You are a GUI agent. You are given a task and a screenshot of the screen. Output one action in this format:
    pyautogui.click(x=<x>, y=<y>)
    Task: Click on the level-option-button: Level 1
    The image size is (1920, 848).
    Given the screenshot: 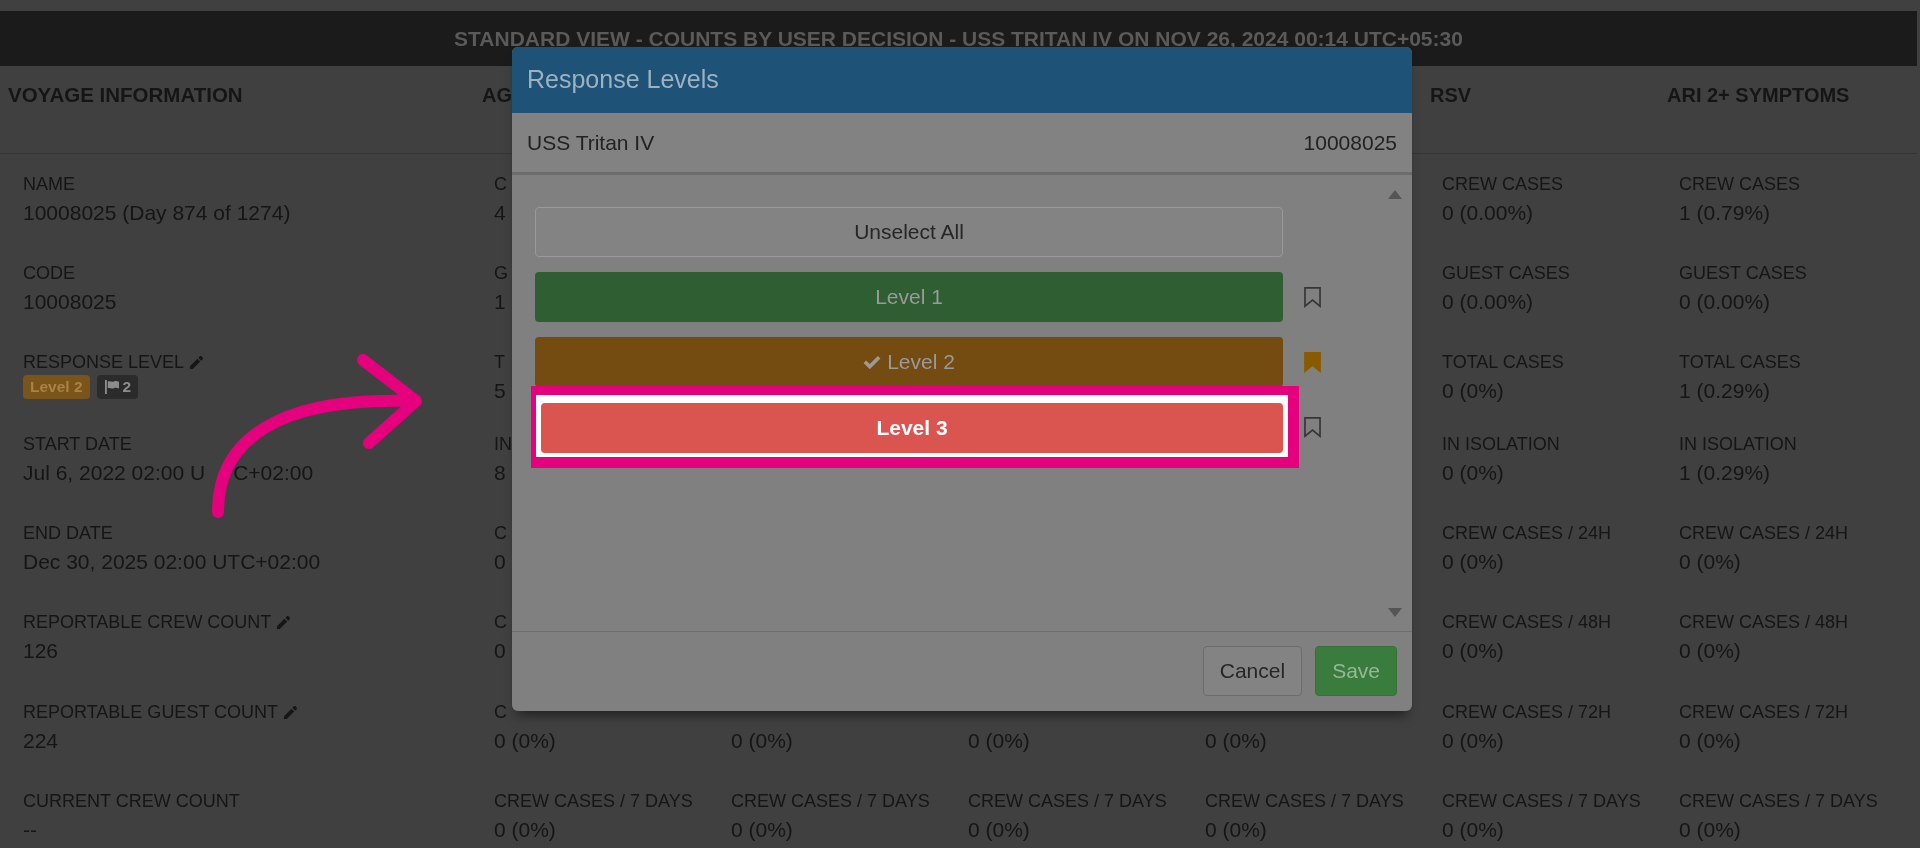 What is the action you would take?
    pyautogui.click(x=909, y=297)
    